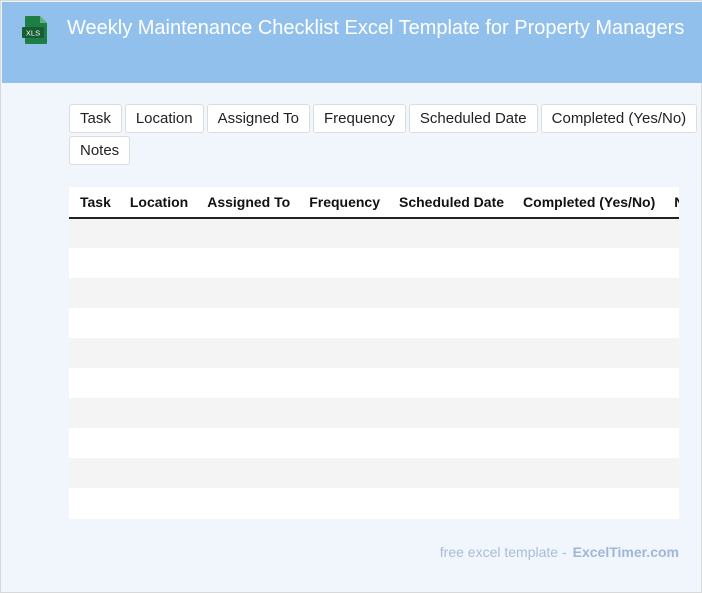 The image size is (702, 593). Describe the element at coordinates (258, 118) in the screenshot. I see `column-chip-assigned-to: Assigned To` at that location.